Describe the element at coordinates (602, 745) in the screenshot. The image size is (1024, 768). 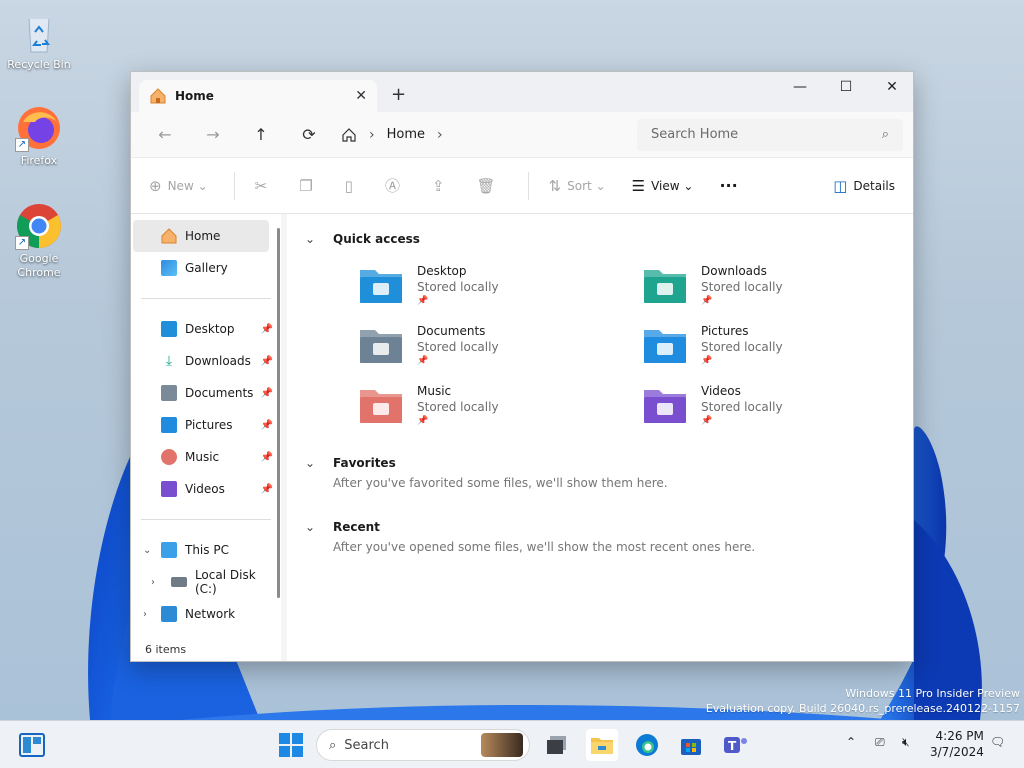
I see `taskbar-file-explorer` at that location.